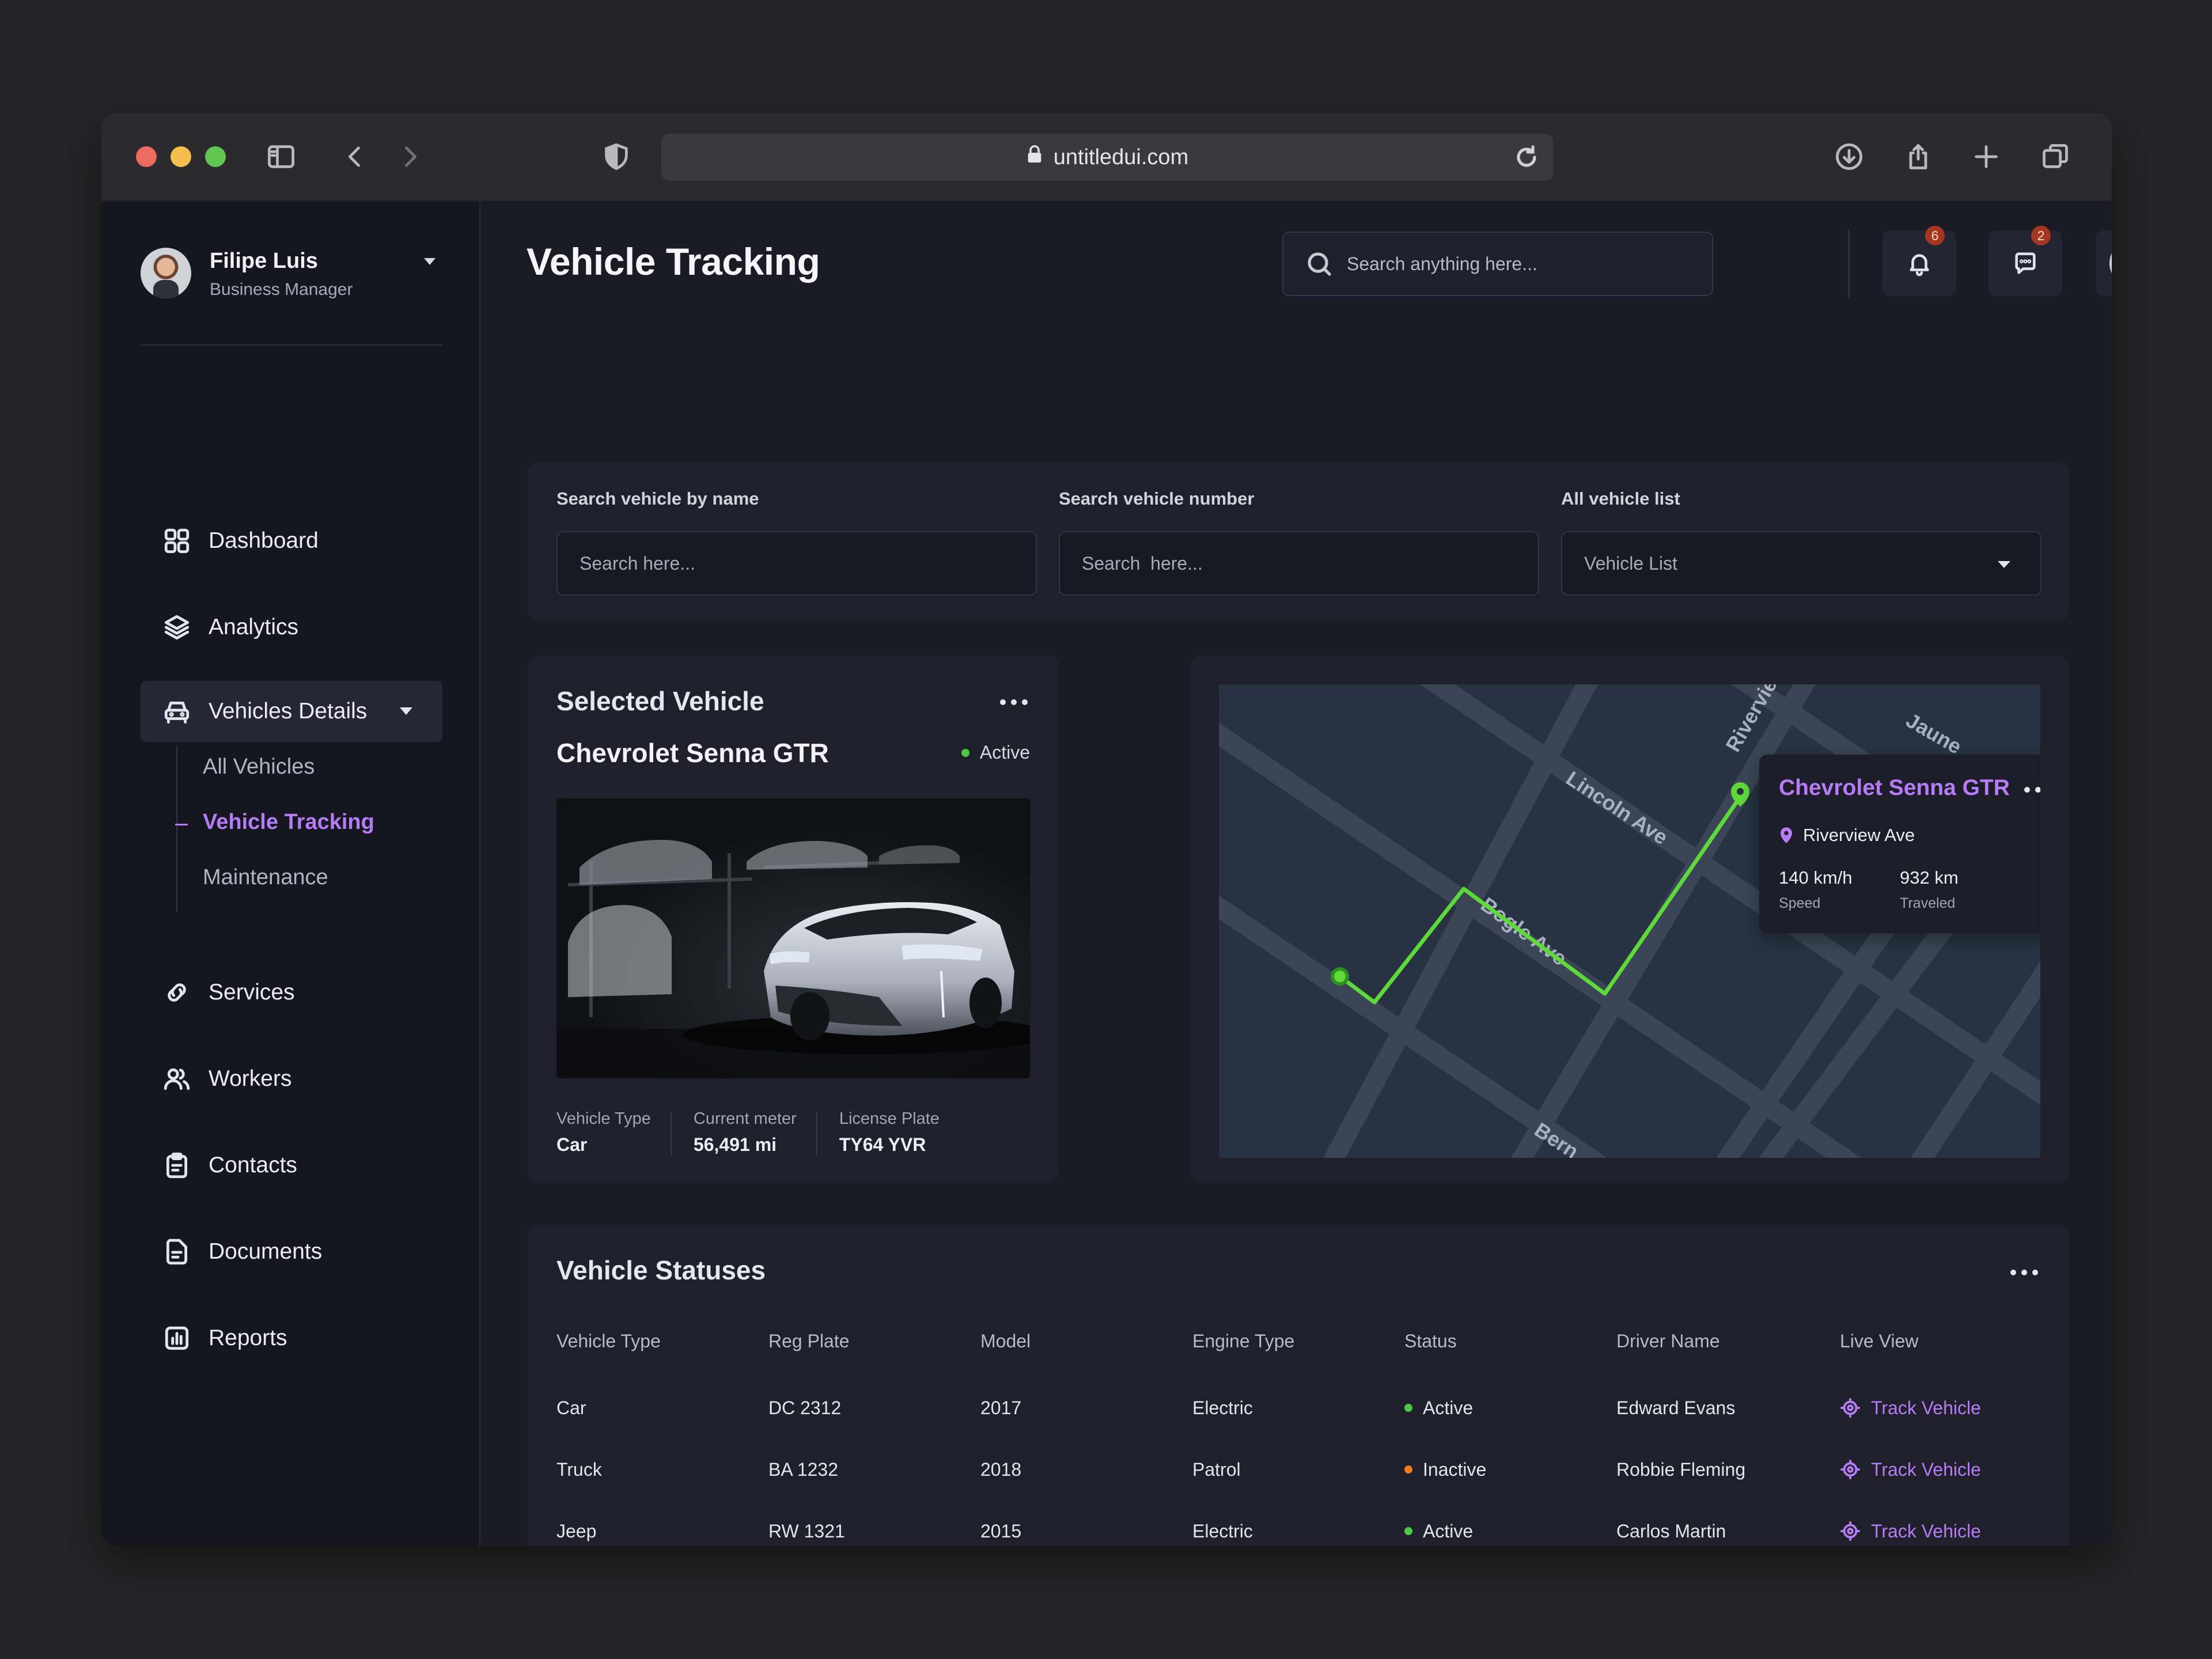  What do you see at coordinates (579, 1469) in the screenshot?
I see `cell-type: Truck` at bounding box center [579, 1469].